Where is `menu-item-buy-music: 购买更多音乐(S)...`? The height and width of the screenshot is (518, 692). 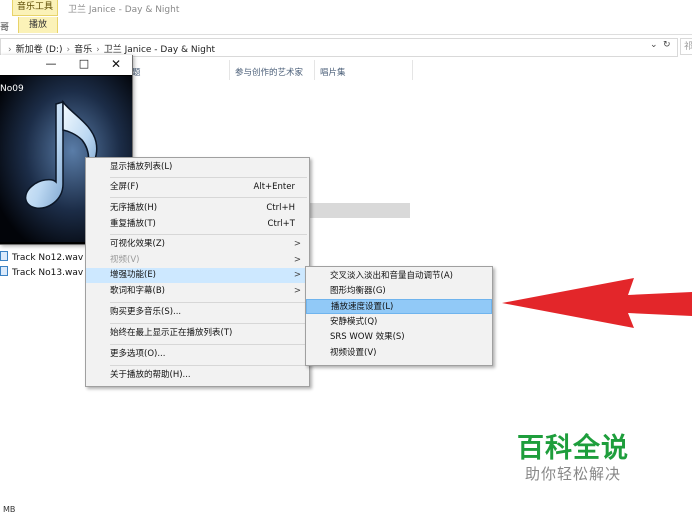 menu-item-buy-music: 购买更多音乐(S)... is located at coordinates (197, 312).